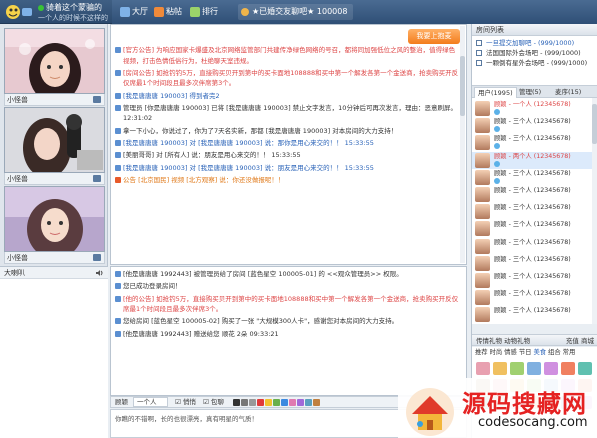 The image size is (597, 438). What do you see at coordinates (496, 352) in the screenshot?
I see `gift-cat: 时尚` at bounding box center [496, 352].